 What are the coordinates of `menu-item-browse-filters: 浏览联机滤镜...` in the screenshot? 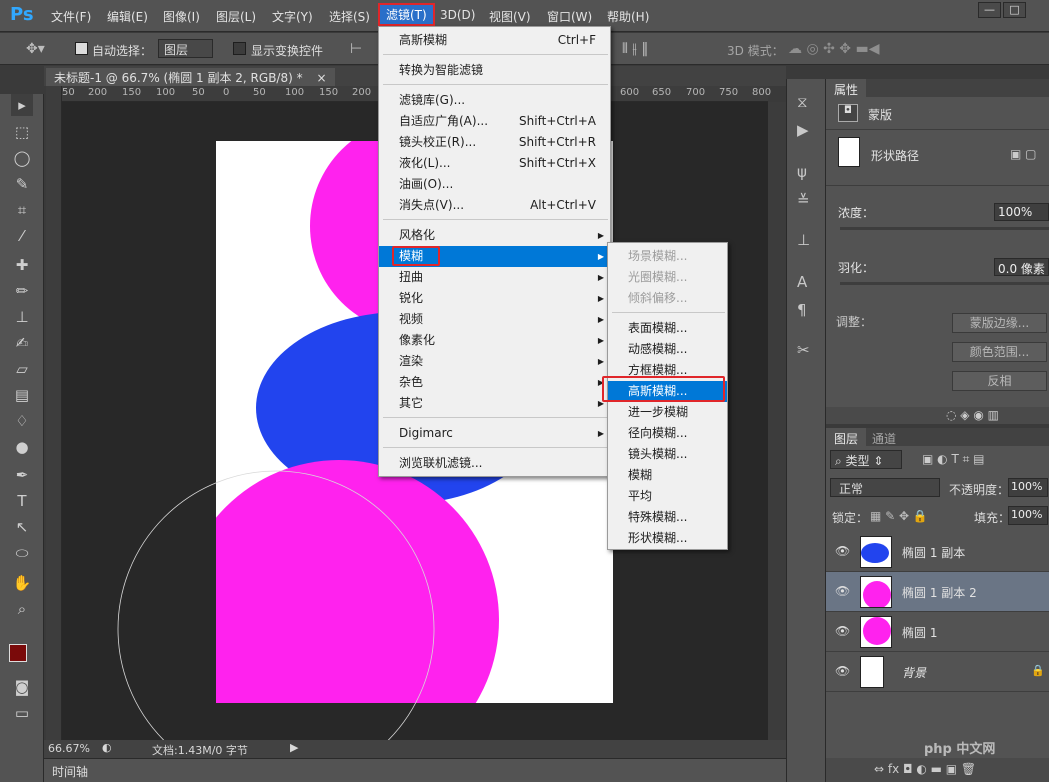 It's located at (494, 463).